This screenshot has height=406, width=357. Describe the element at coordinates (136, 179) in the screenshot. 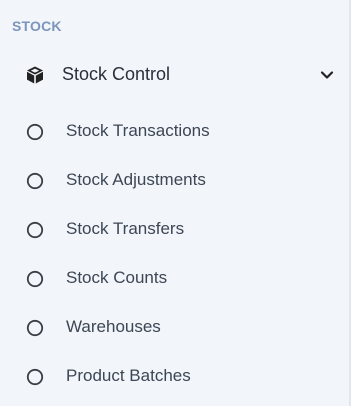

I see `submenu-item-label: Stock Adjustments` at that location.